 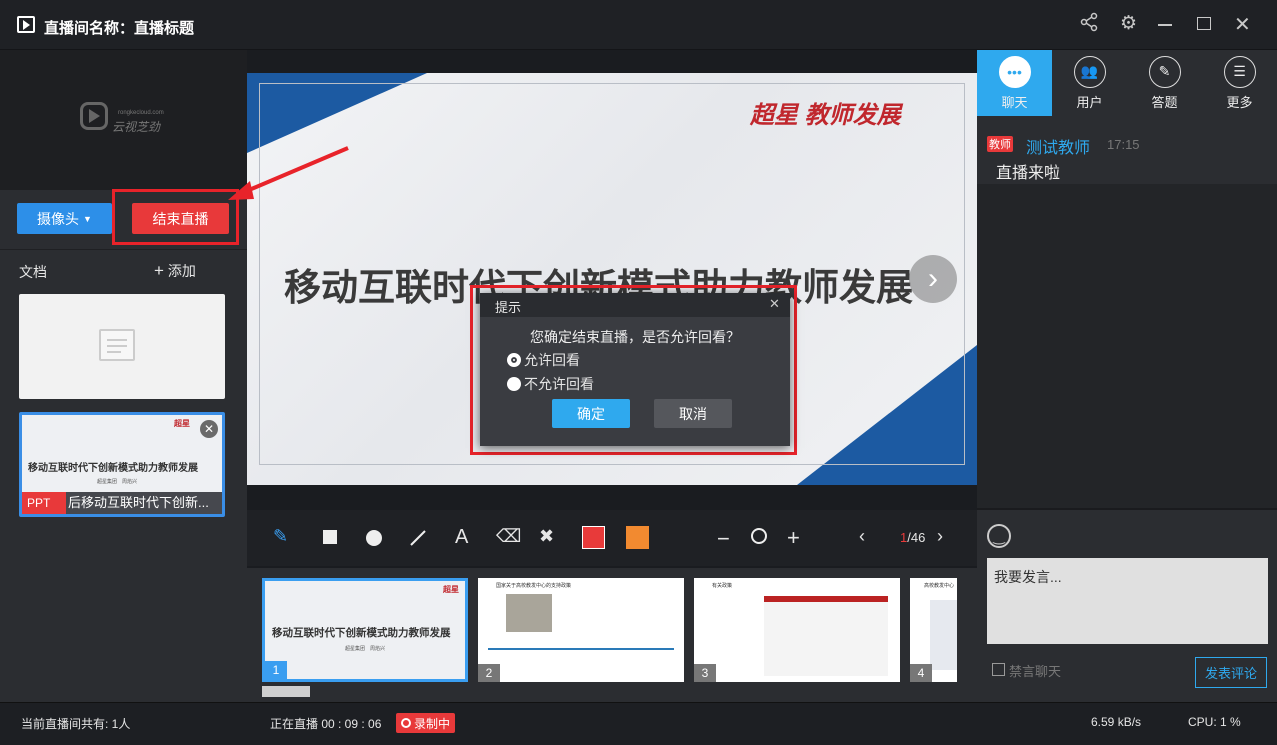 I want to click on title-bar: 直播间名称：直播标题 ⚙ ✕, so click(x=638, y=25).